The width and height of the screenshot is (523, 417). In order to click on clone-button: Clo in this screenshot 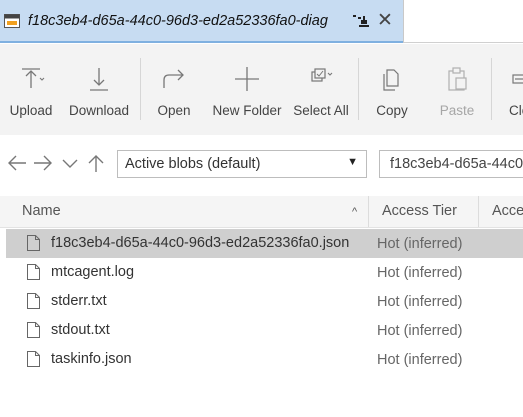, I will do `click(514, 89)`.